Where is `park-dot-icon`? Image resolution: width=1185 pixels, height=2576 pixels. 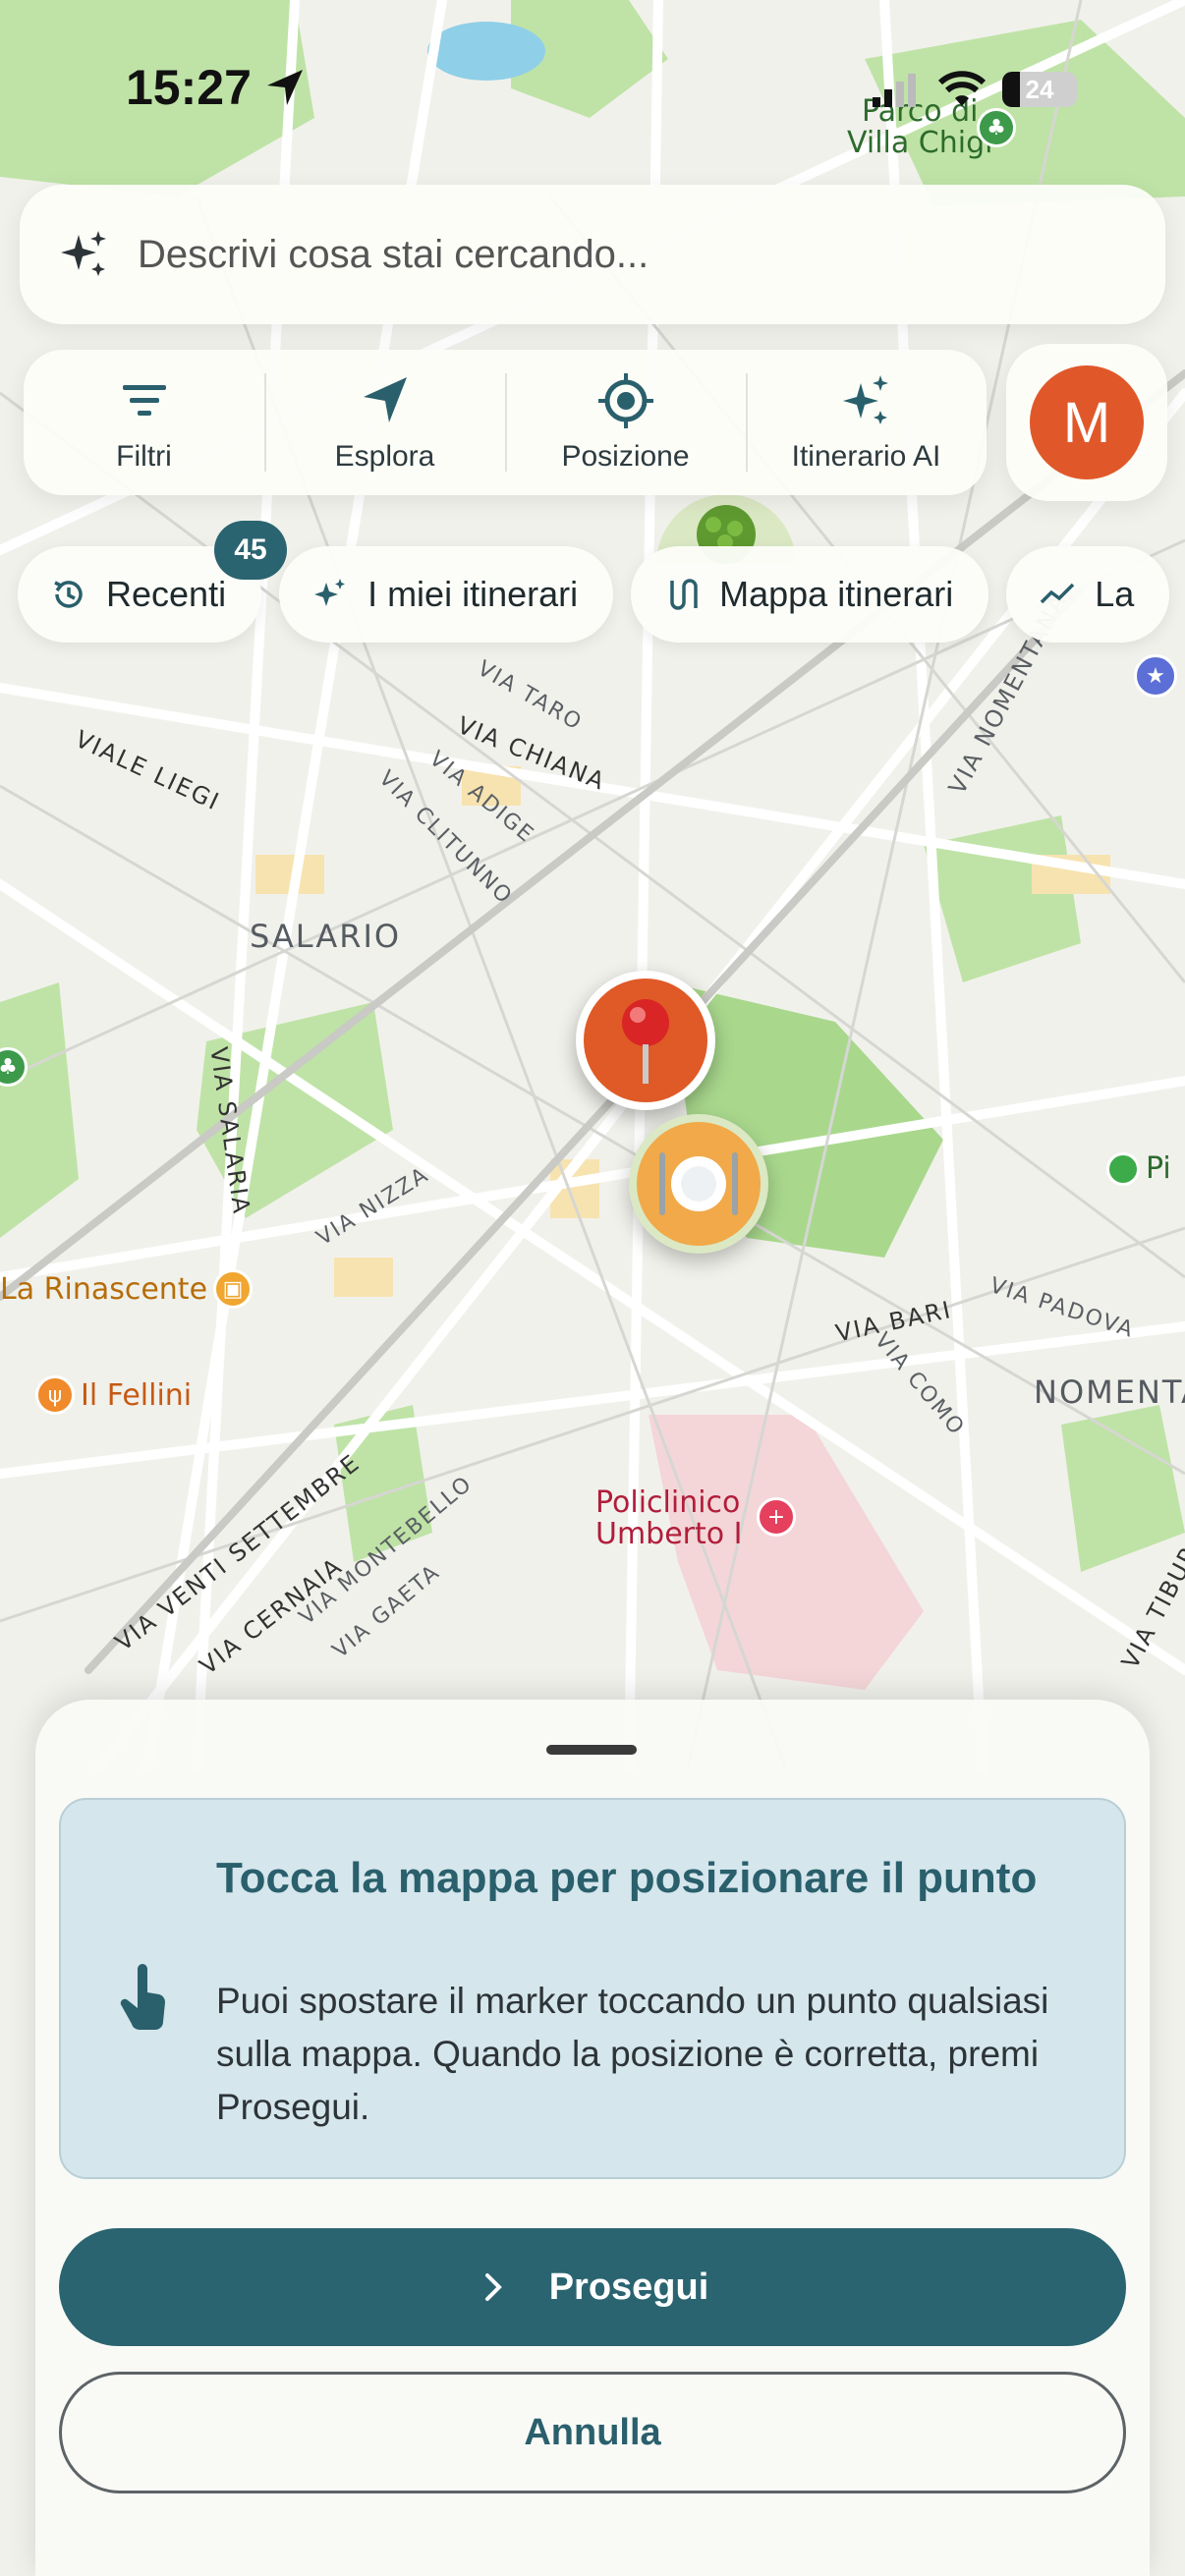 park-dot-icon is located at coordinates (1123, 1168).